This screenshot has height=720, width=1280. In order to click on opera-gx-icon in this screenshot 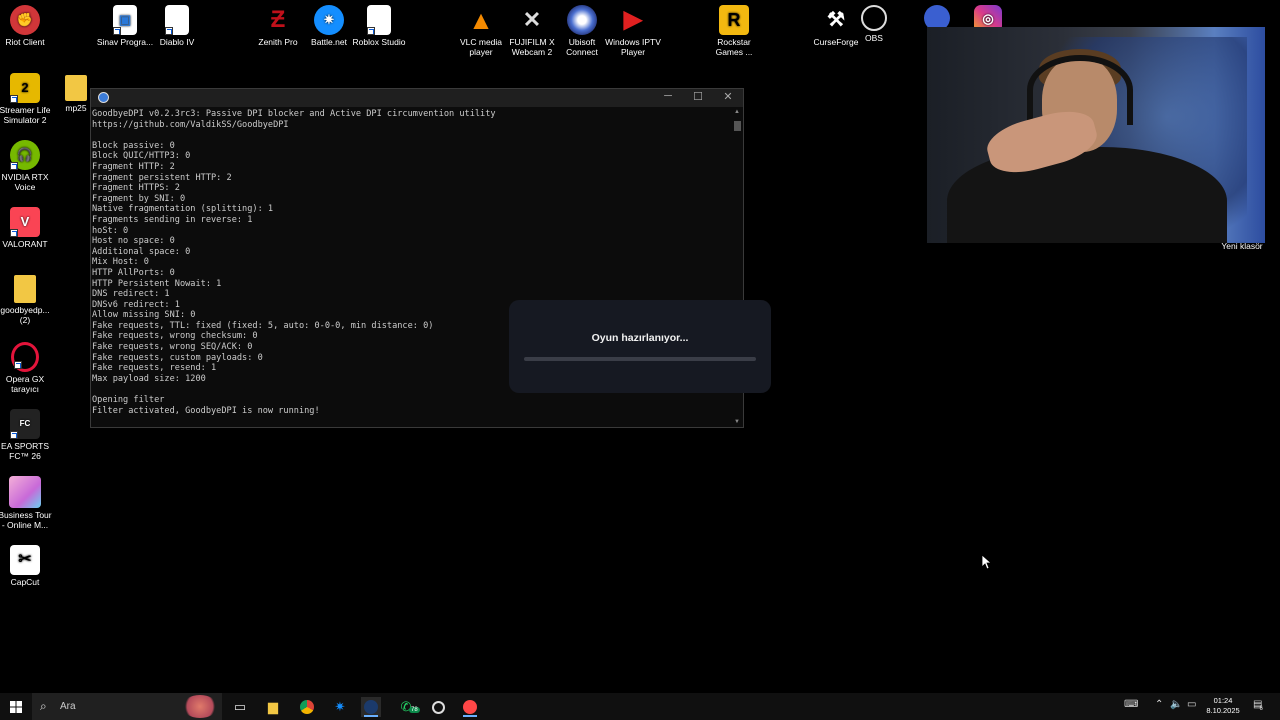, I will do `click(25, 357)`.